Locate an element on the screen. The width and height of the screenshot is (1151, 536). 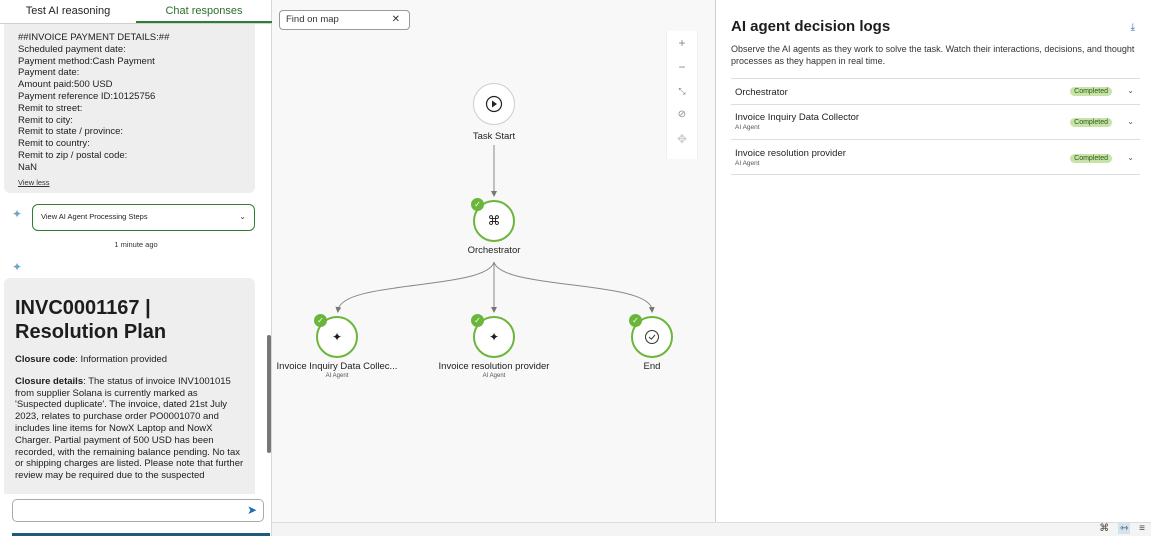
network-view-icon: ⌘ is located at coordinates (1104, 528).